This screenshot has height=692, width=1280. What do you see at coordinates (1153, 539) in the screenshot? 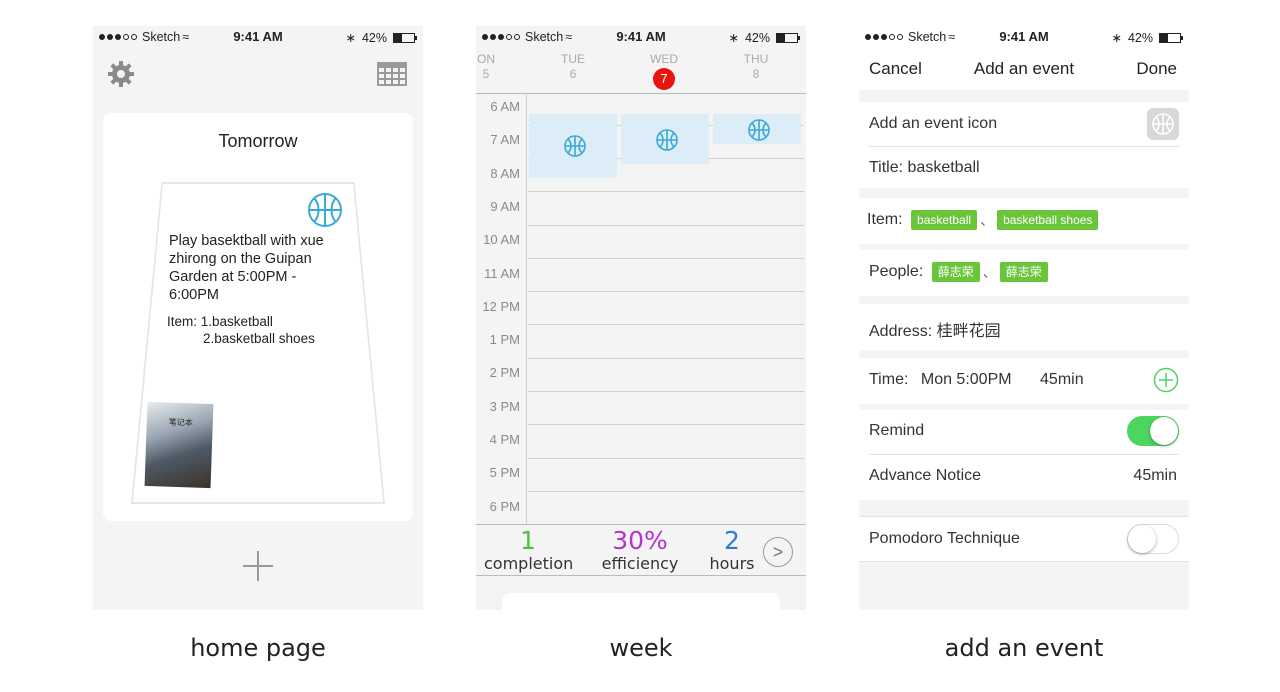
I see `pomodoro-toggle` at bounding box center [1153, 539].